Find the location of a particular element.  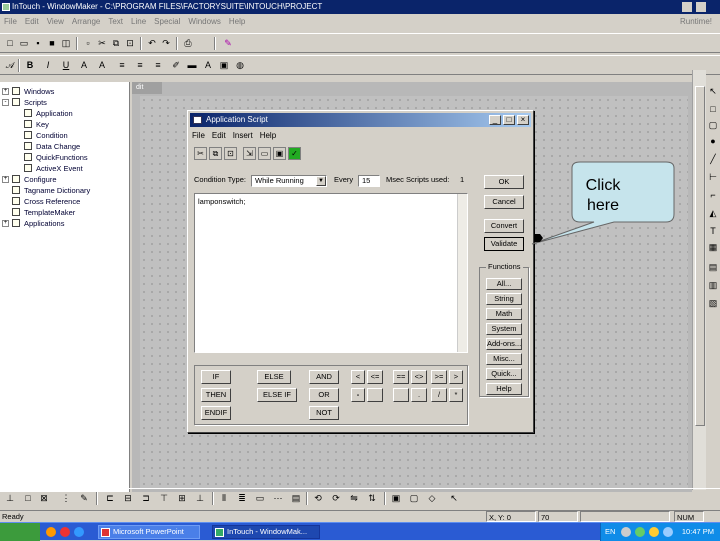

text-color-icon: A is located at coordinates (208, 65).